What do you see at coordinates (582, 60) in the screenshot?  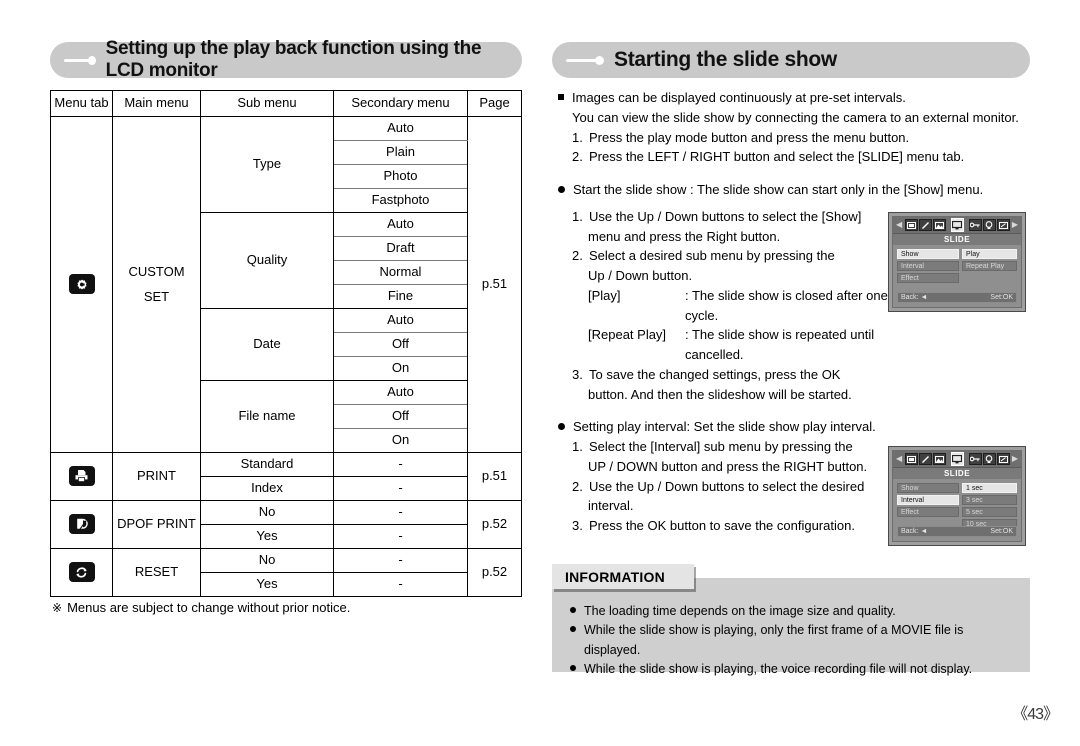 I see `header-dash-icon` at bounding box center [582, 60].